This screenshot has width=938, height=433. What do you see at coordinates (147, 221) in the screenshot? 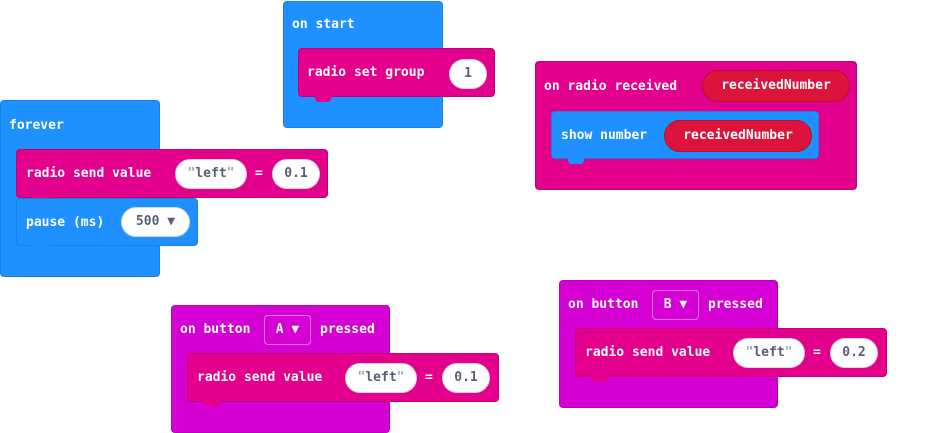
I see `pause-value-text: 500` at bounding box center [147, 221].